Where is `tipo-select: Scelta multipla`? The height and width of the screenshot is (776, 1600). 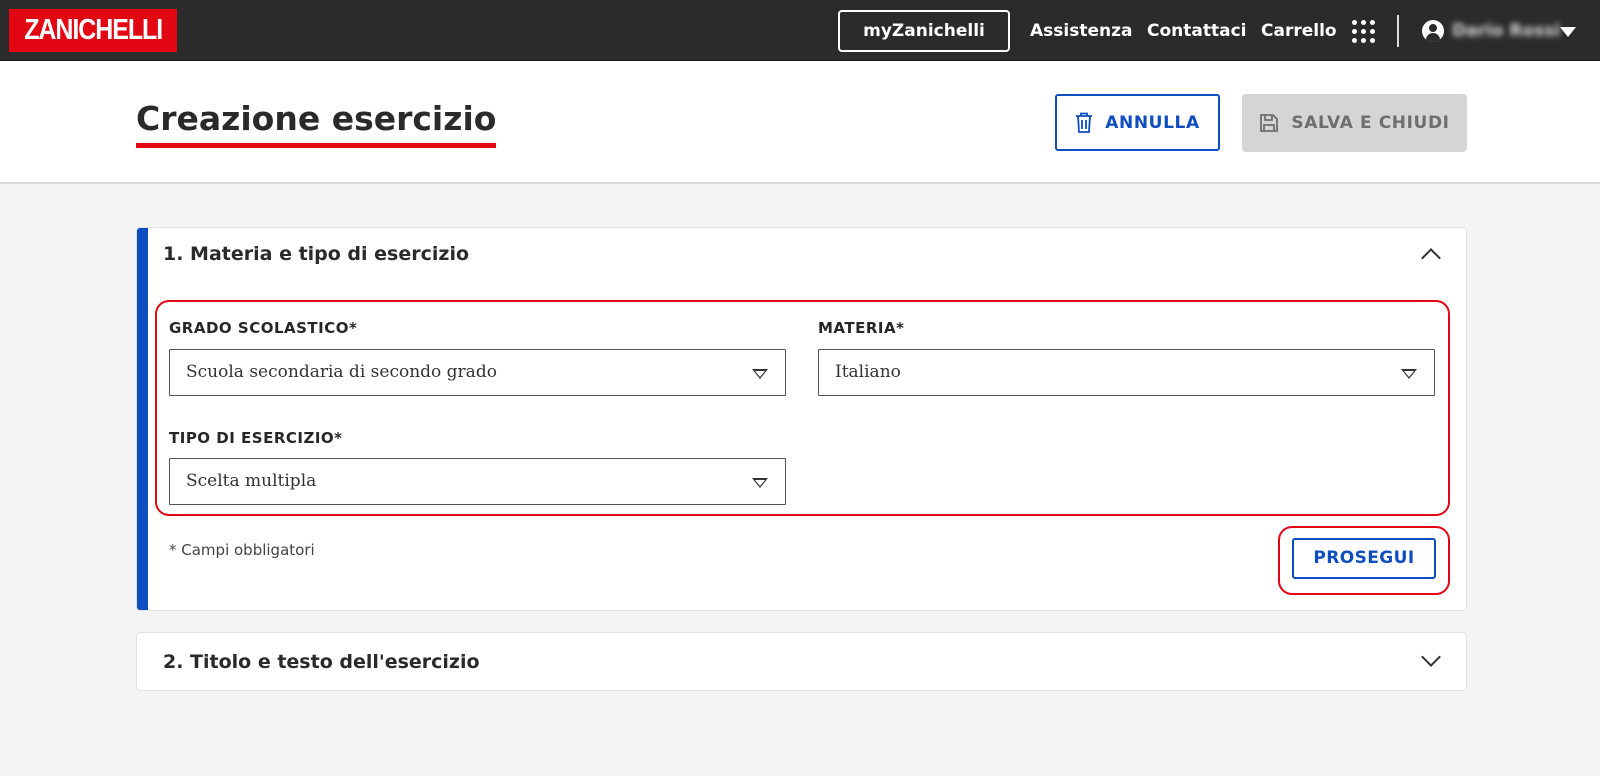
tipo-select: Scelta multipla is located at coordinates (477, 481).